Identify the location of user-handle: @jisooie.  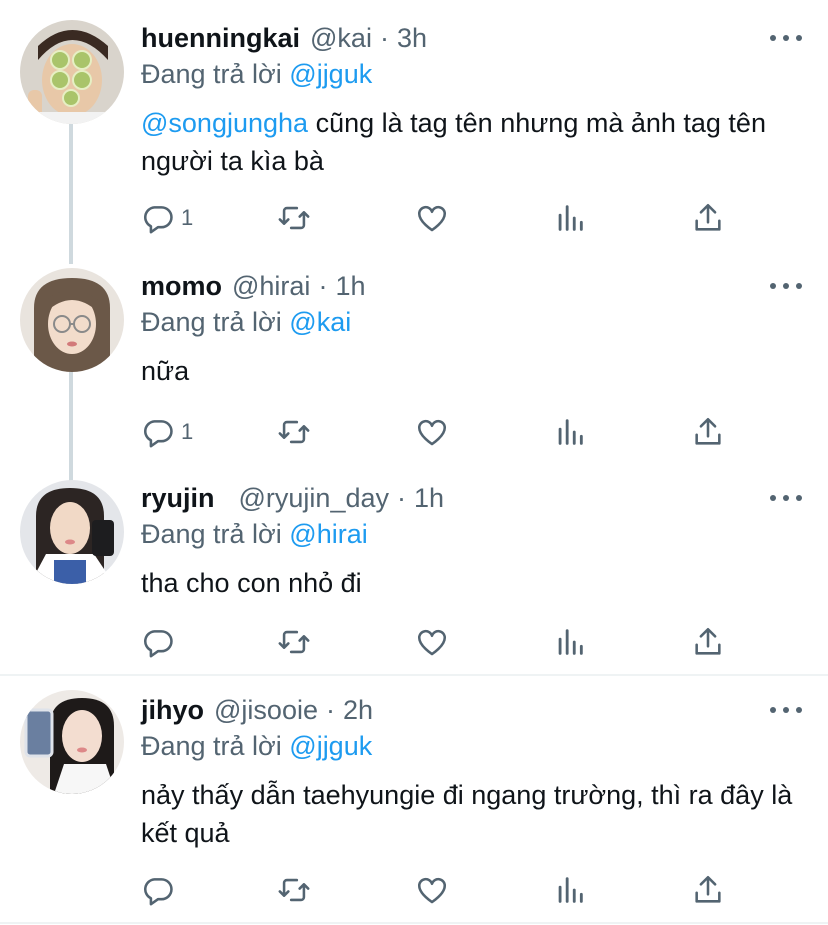
(266, 710).